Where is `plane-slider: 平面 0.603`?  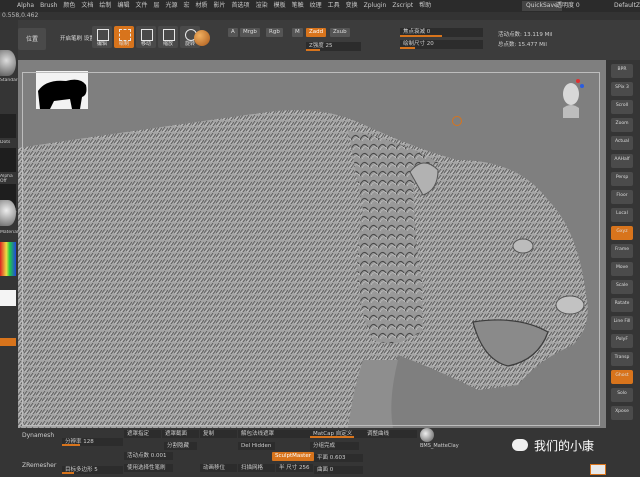 plane-slider: 平面 0.603 is located at coordinates (338, 458).